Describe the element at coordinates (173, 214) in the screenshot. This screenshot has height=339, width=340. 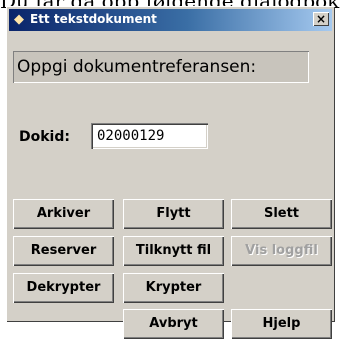
I see `flytt-button: Flytt` at that location.